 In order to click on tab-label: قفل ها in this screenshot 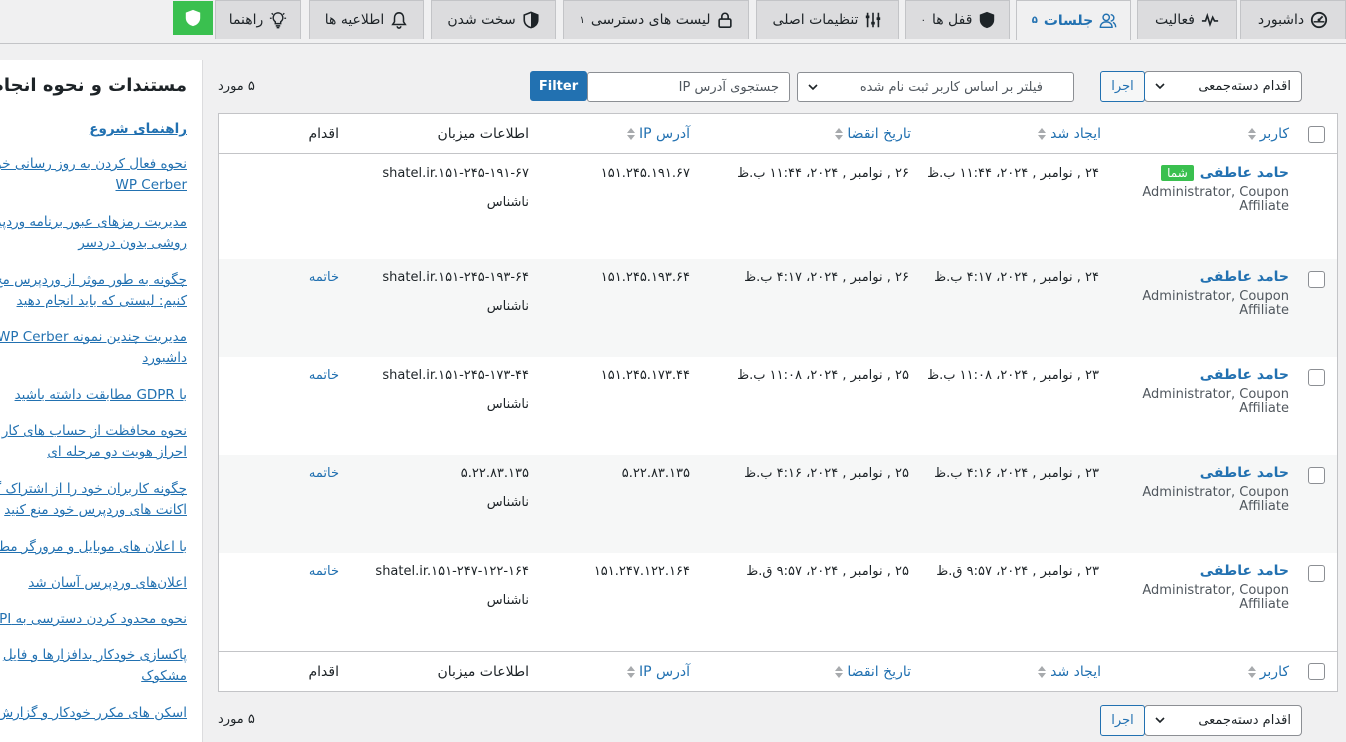, I will do `click(952, 20)`.